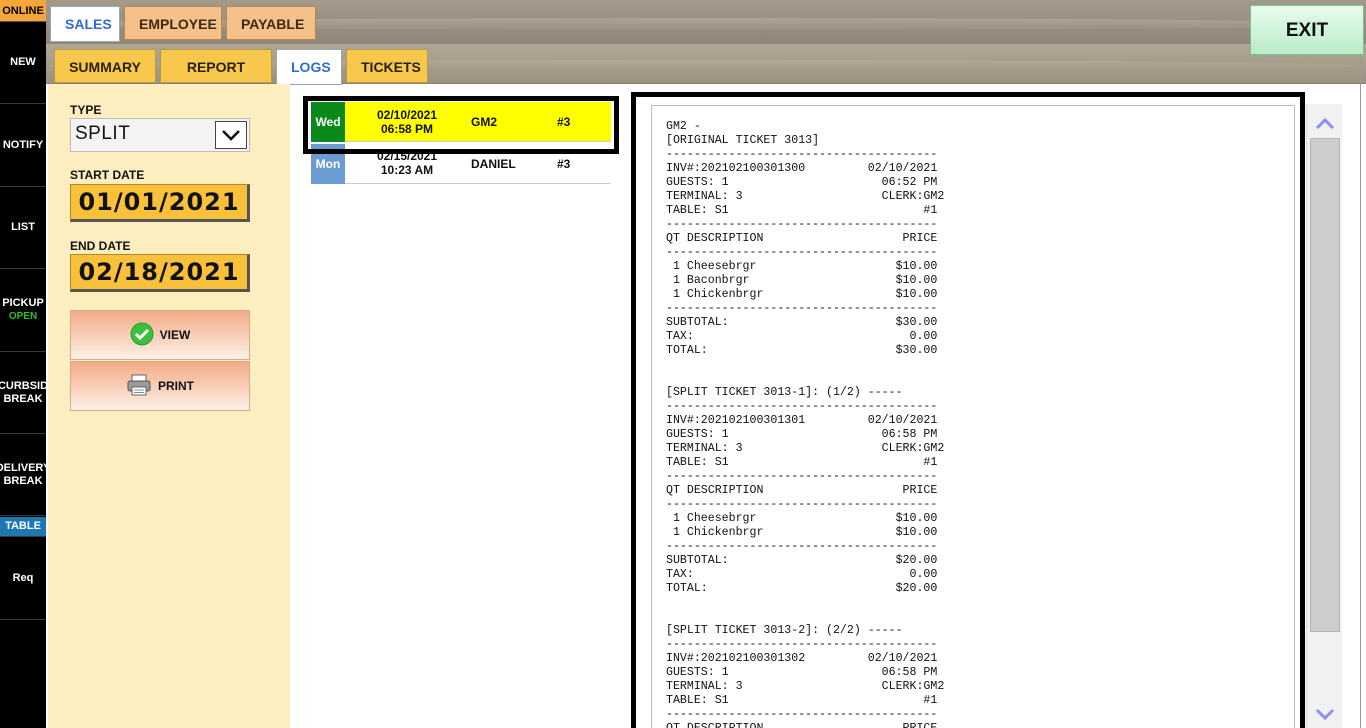 The width and height of the screenshot is (1366, 728). Describe the element at coordinates (1354, 406) in the screenshot. I see `right-gutter` at that location.